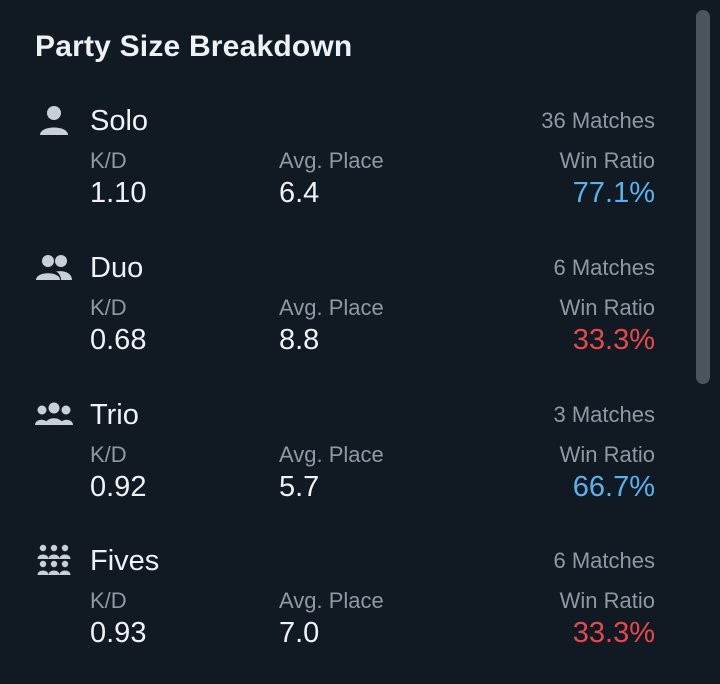 Image resolution: width=720 pixels, height=684 pixels. I want to click on win-ratio-value: 77.1%, so click(613, 193).